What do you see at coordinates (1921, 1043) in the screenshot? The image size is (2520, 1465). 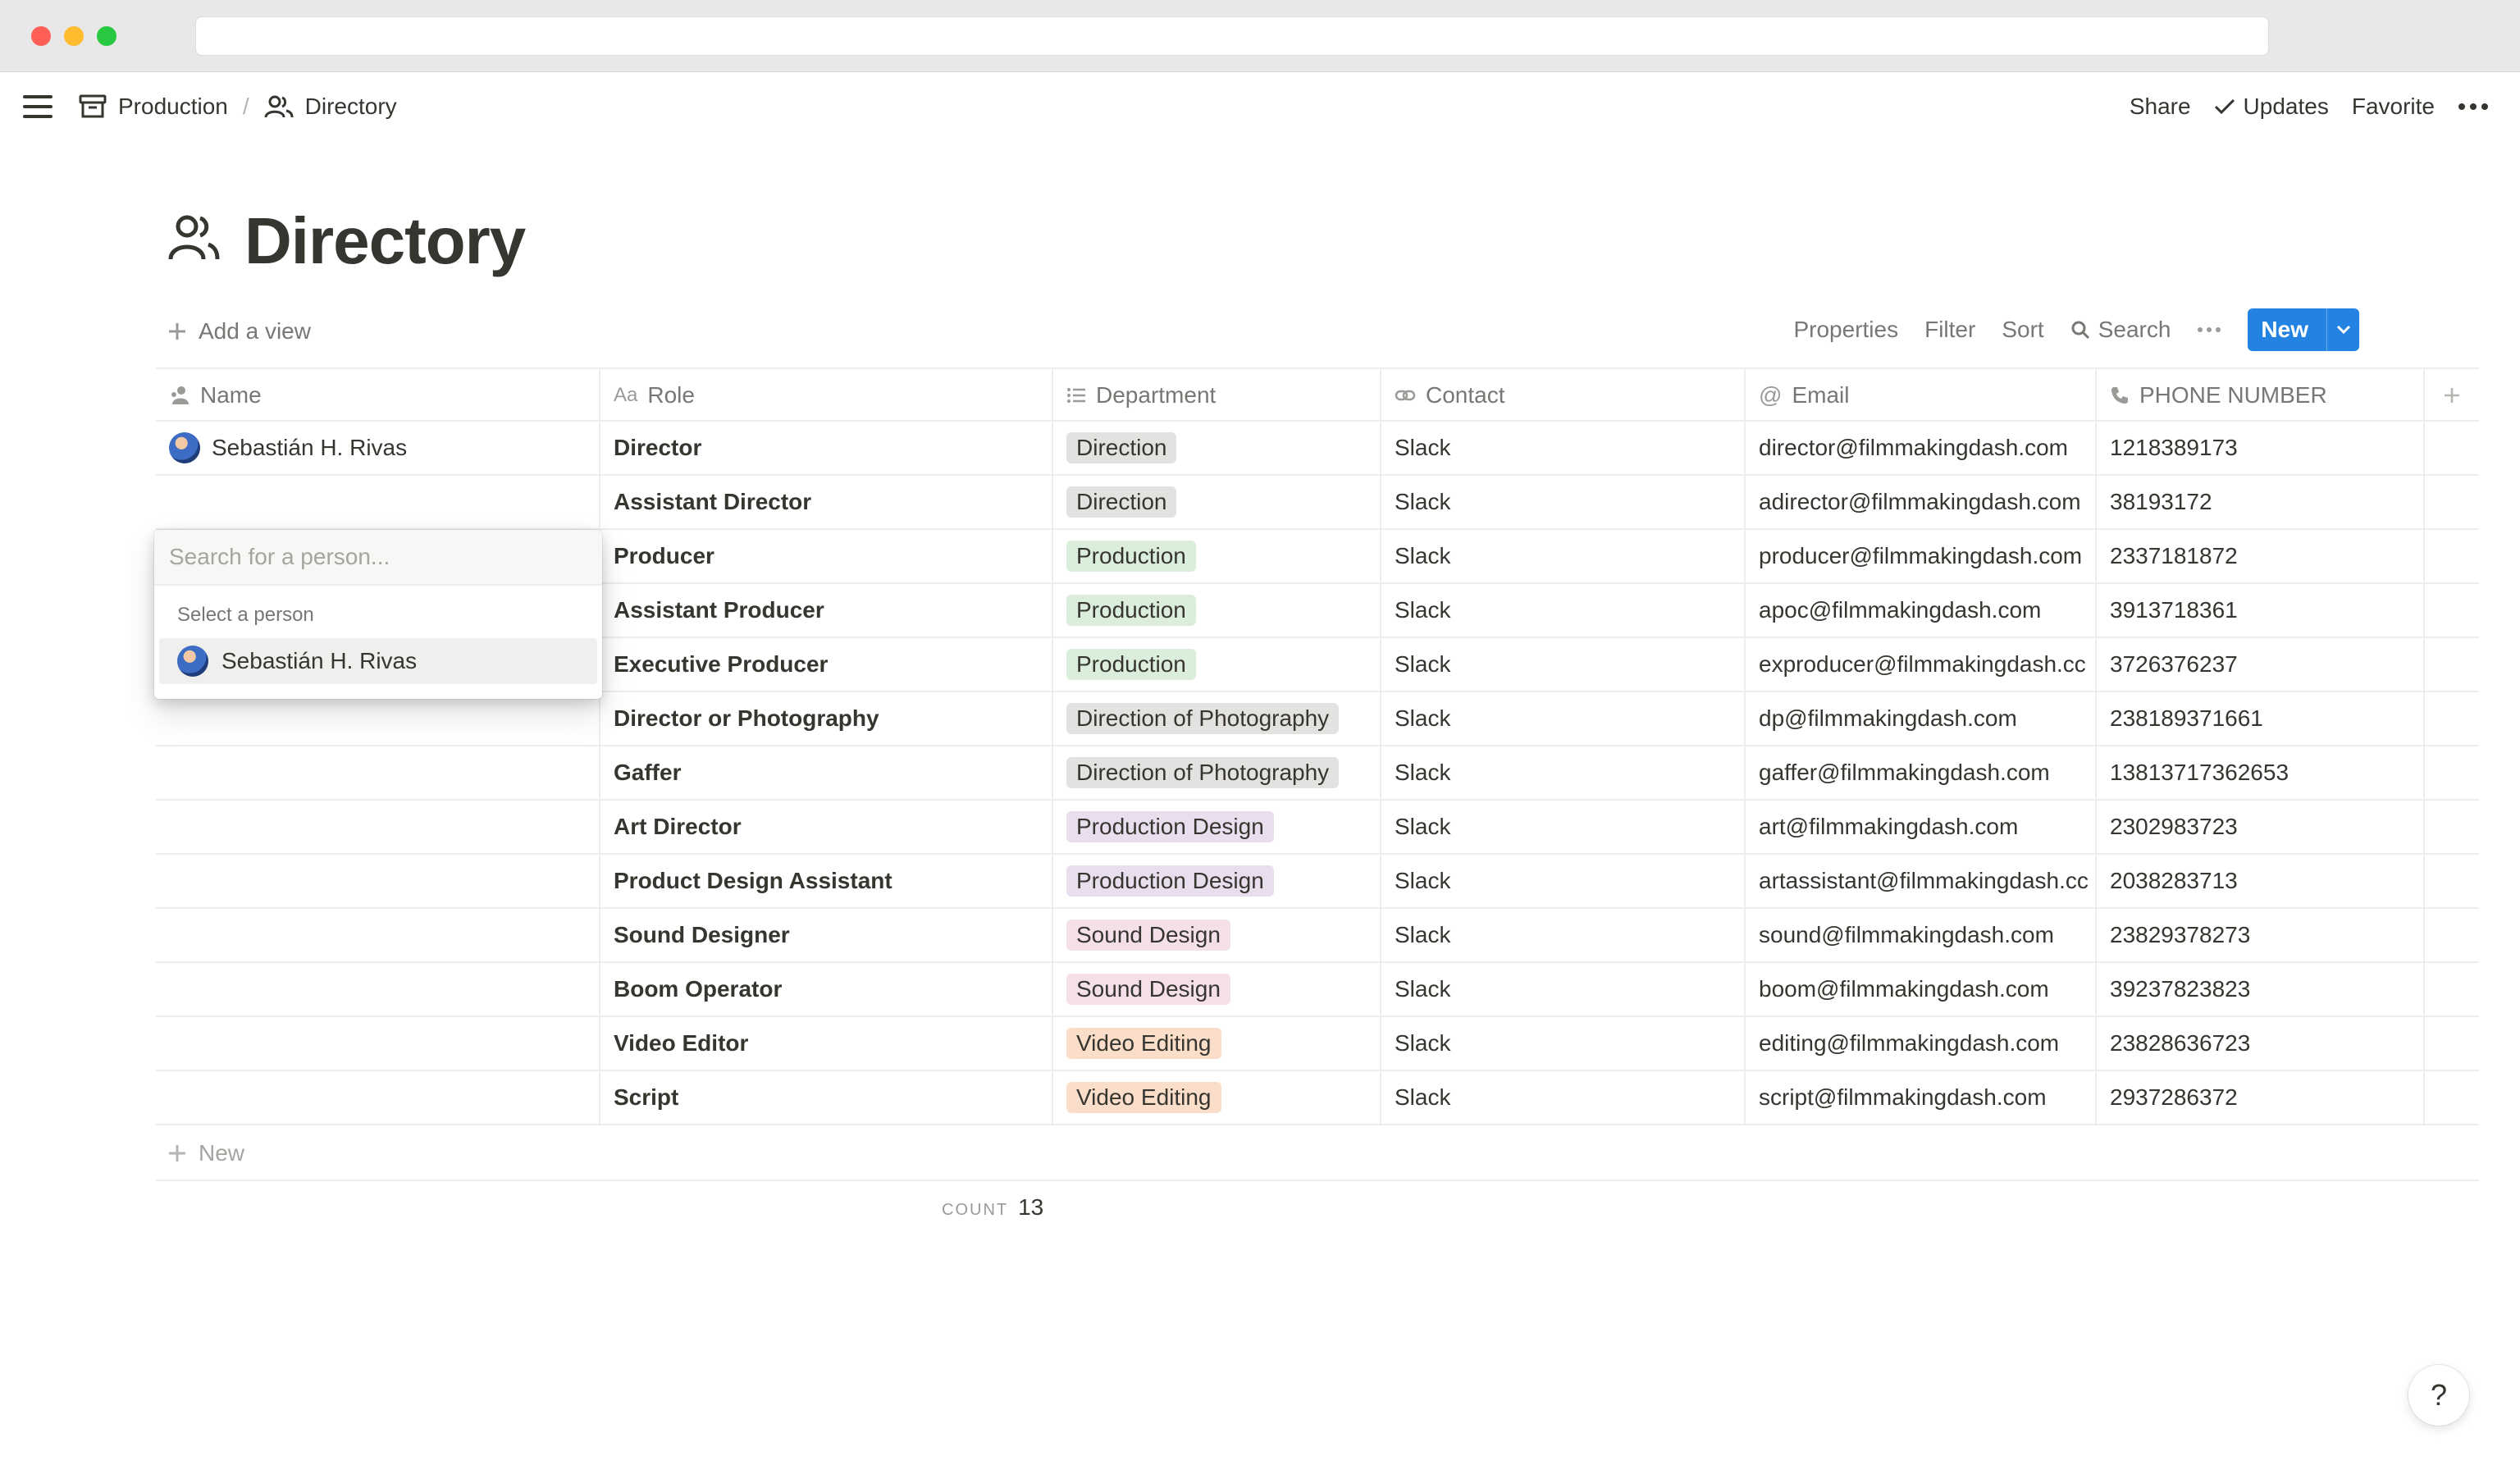 I see `email-cell: editing@filmmakingdash.com` at bounding box center [1921, 1043].